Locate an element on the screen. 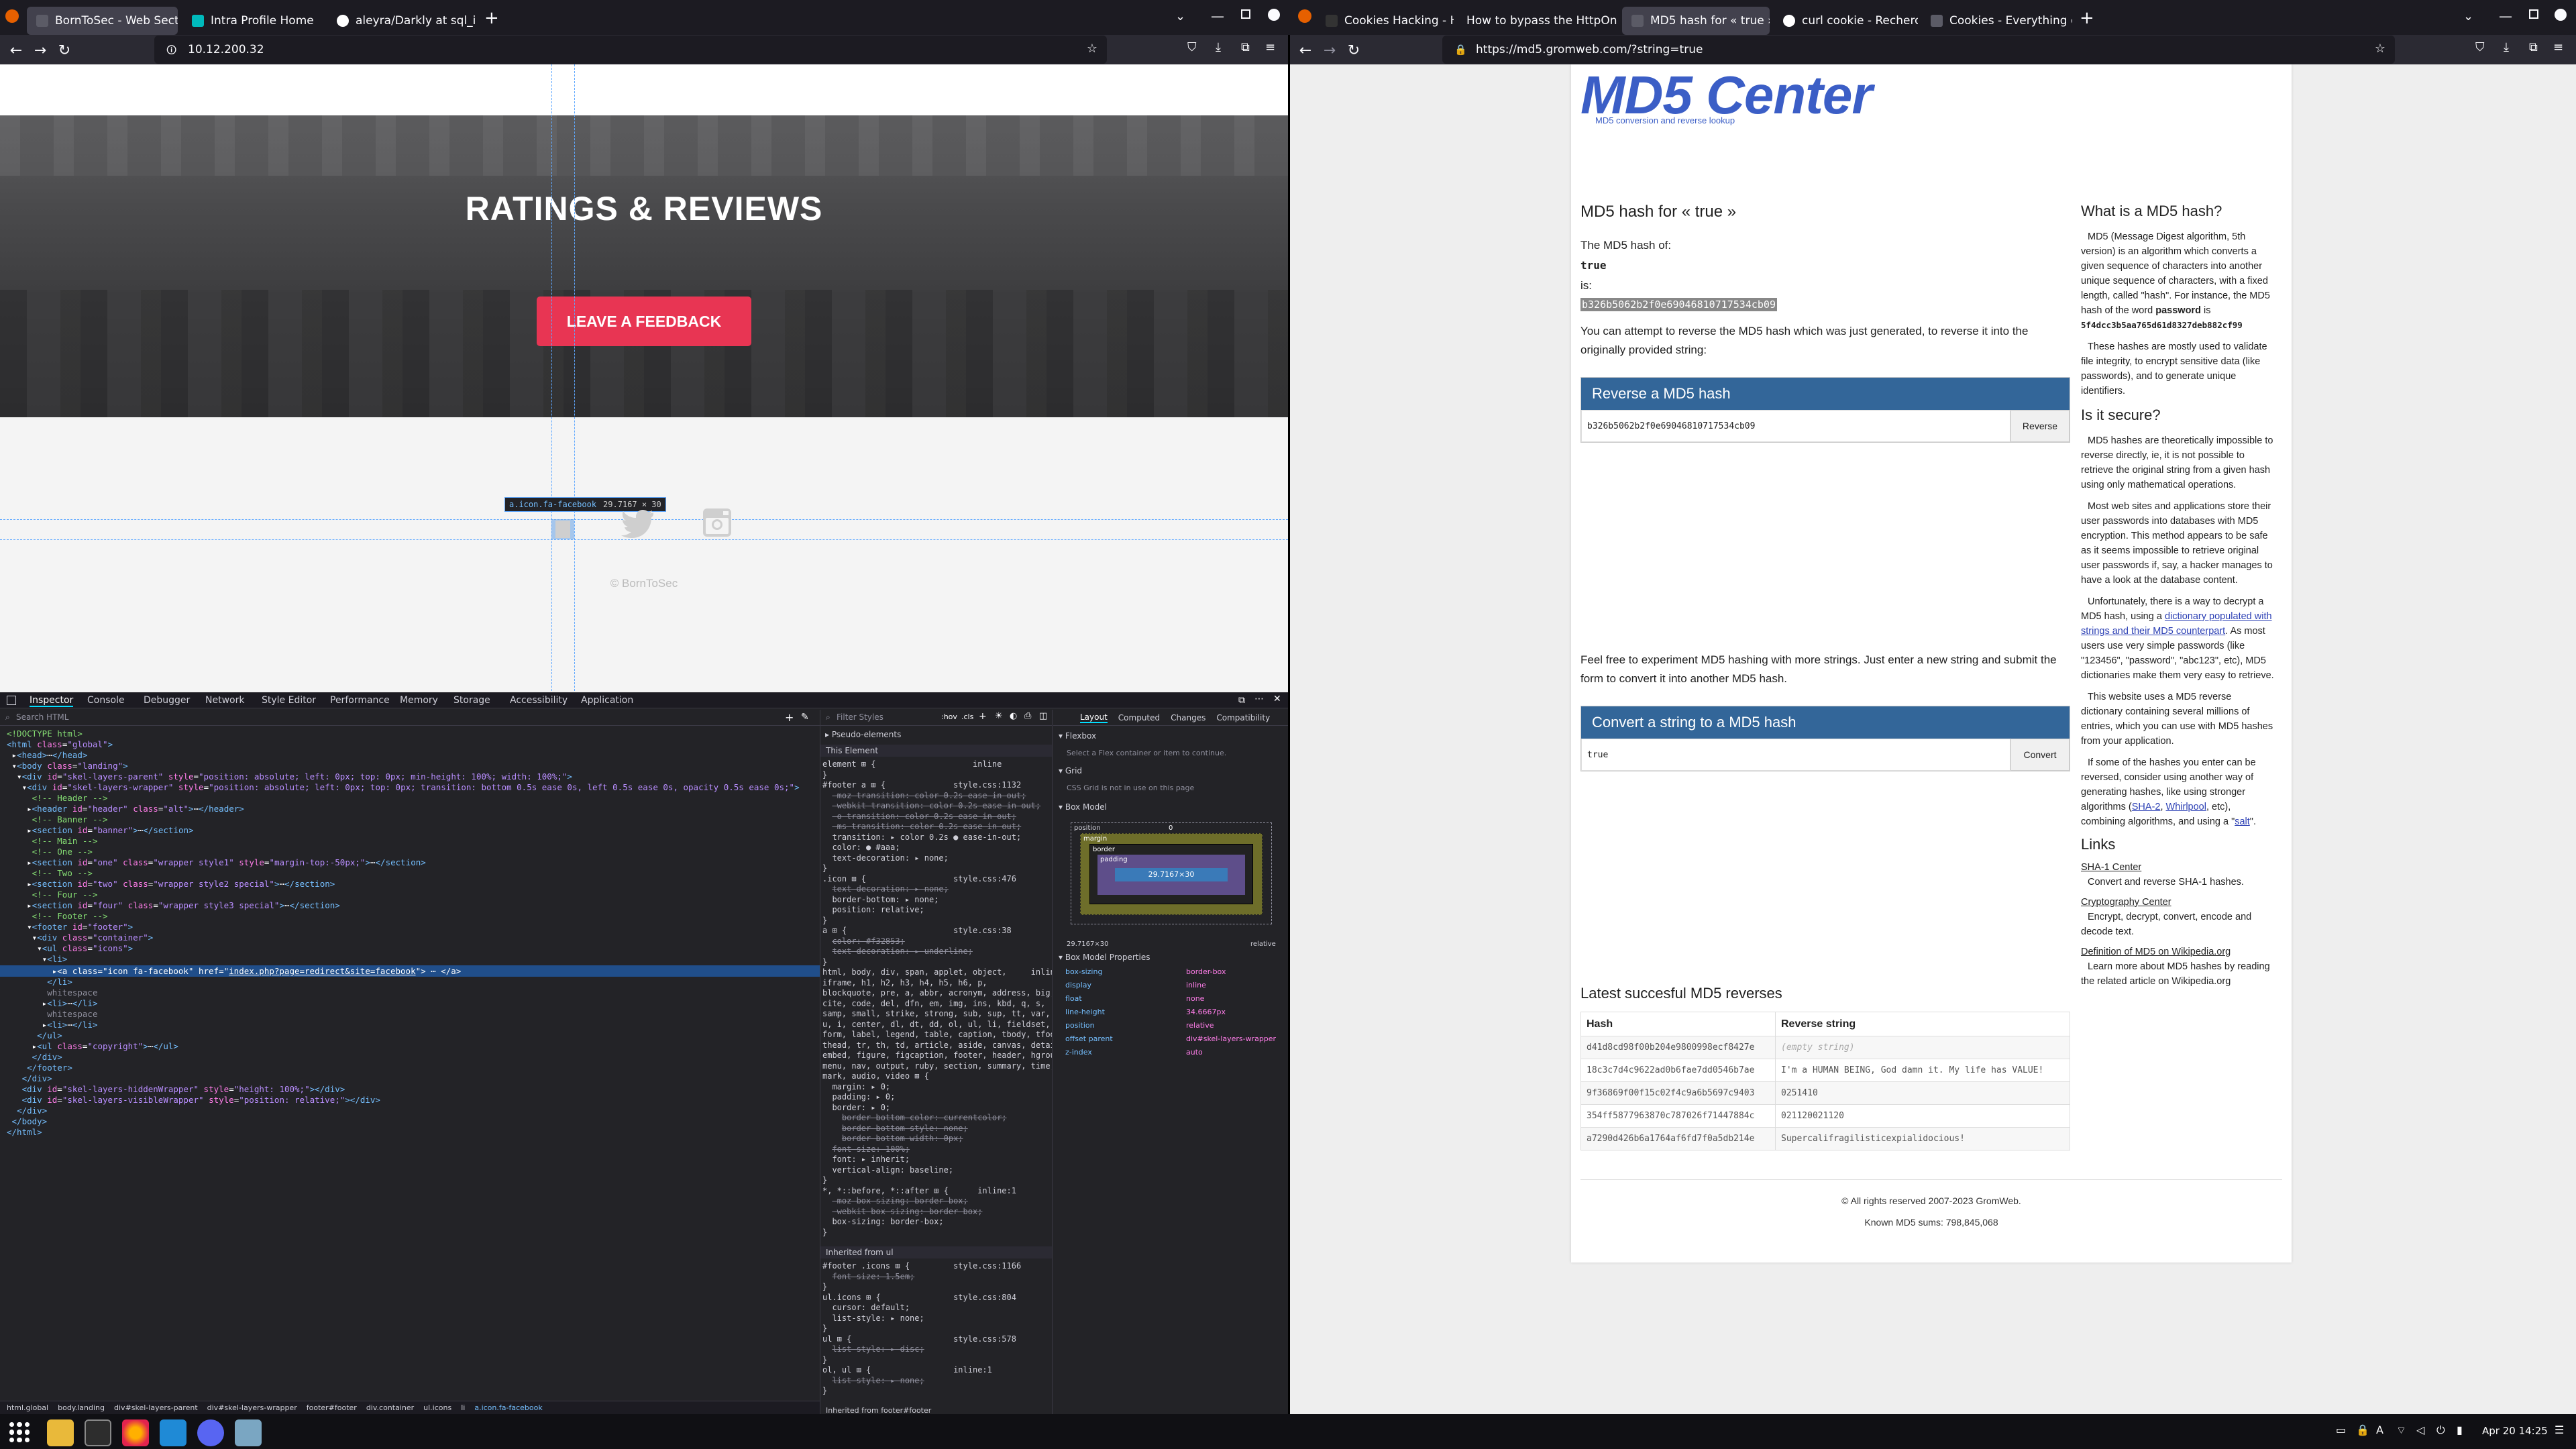 Image resolution: width=2576 pixels, height=1449 pixels. tab-intra-profile: Intra Profile Home is located at coordinates (252, 21).